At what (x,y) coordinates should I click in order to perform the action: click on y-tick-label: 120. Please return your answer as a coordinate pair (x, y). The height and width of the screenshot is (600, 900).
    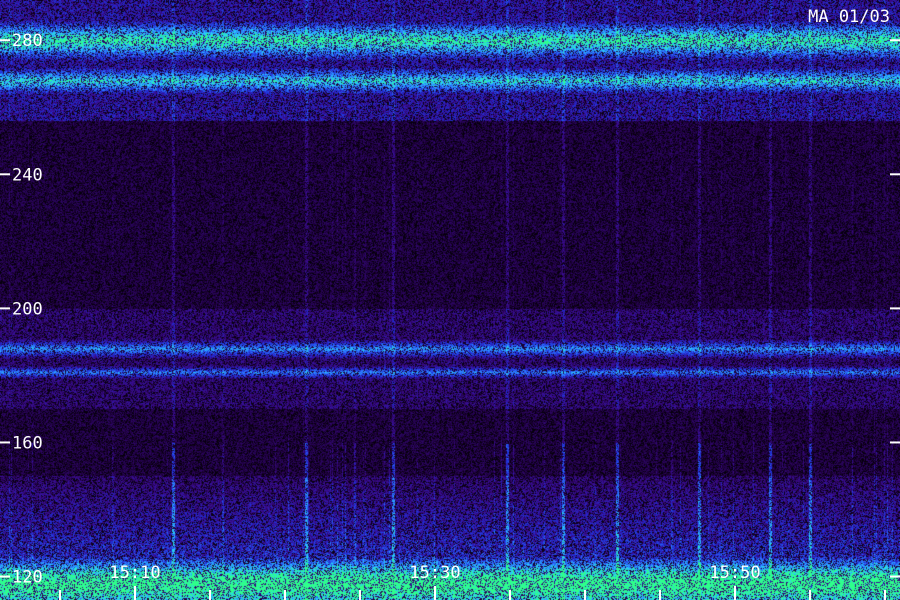
    Looking at the image, I should click on (27, 578).